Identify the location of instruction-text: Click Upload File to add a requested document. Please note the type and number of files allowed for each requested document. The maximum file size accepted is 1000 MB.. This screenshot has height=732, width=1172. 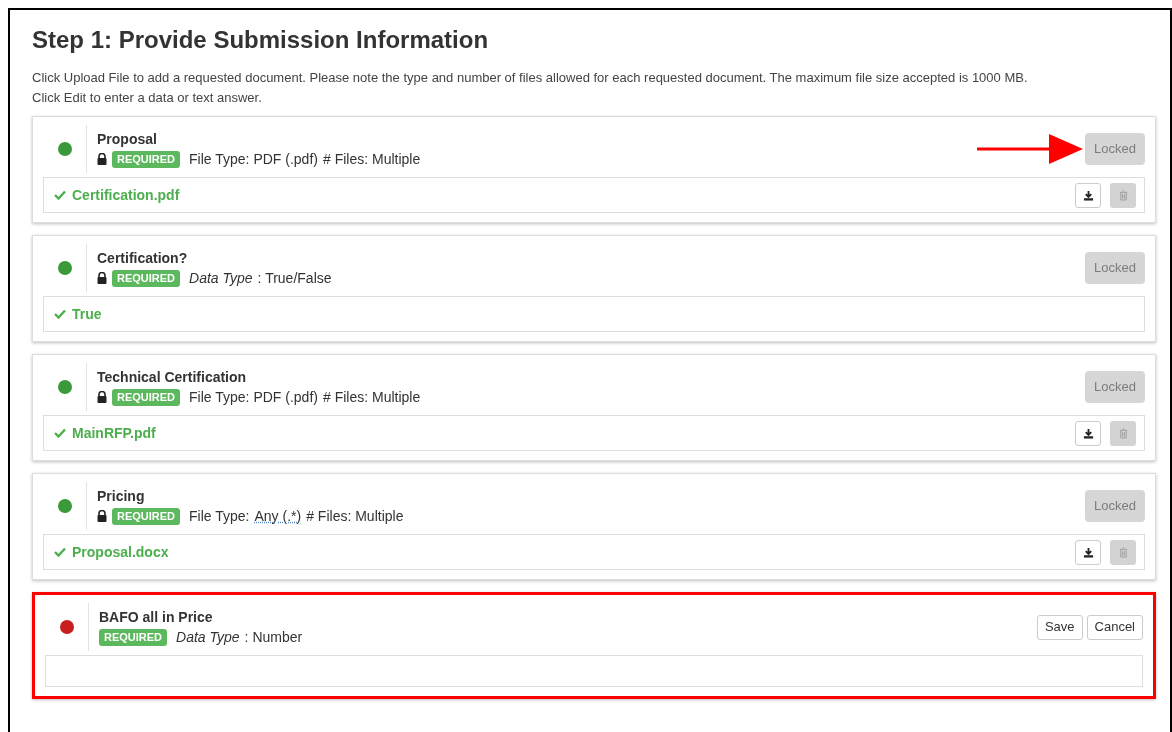
(530, 78).